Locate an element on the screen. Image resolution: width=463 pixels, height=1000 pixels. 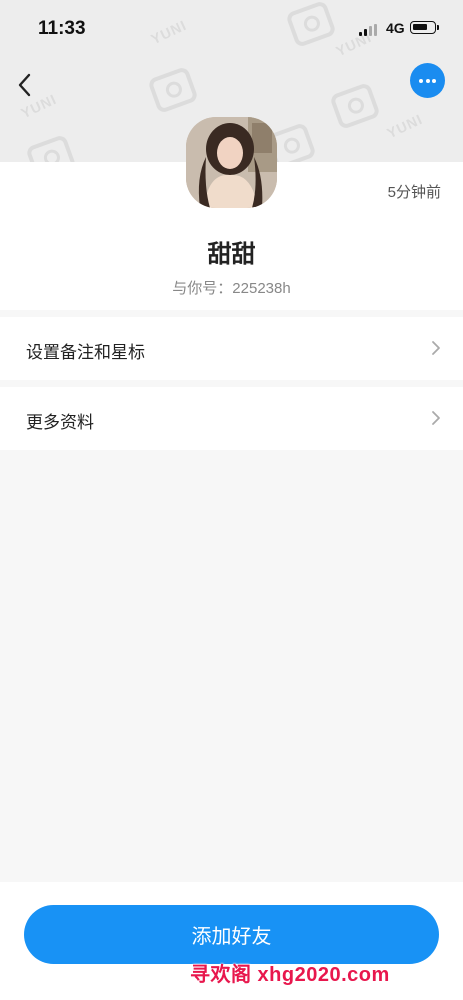
chevron-left-icon is located at coordinates (24, 85).